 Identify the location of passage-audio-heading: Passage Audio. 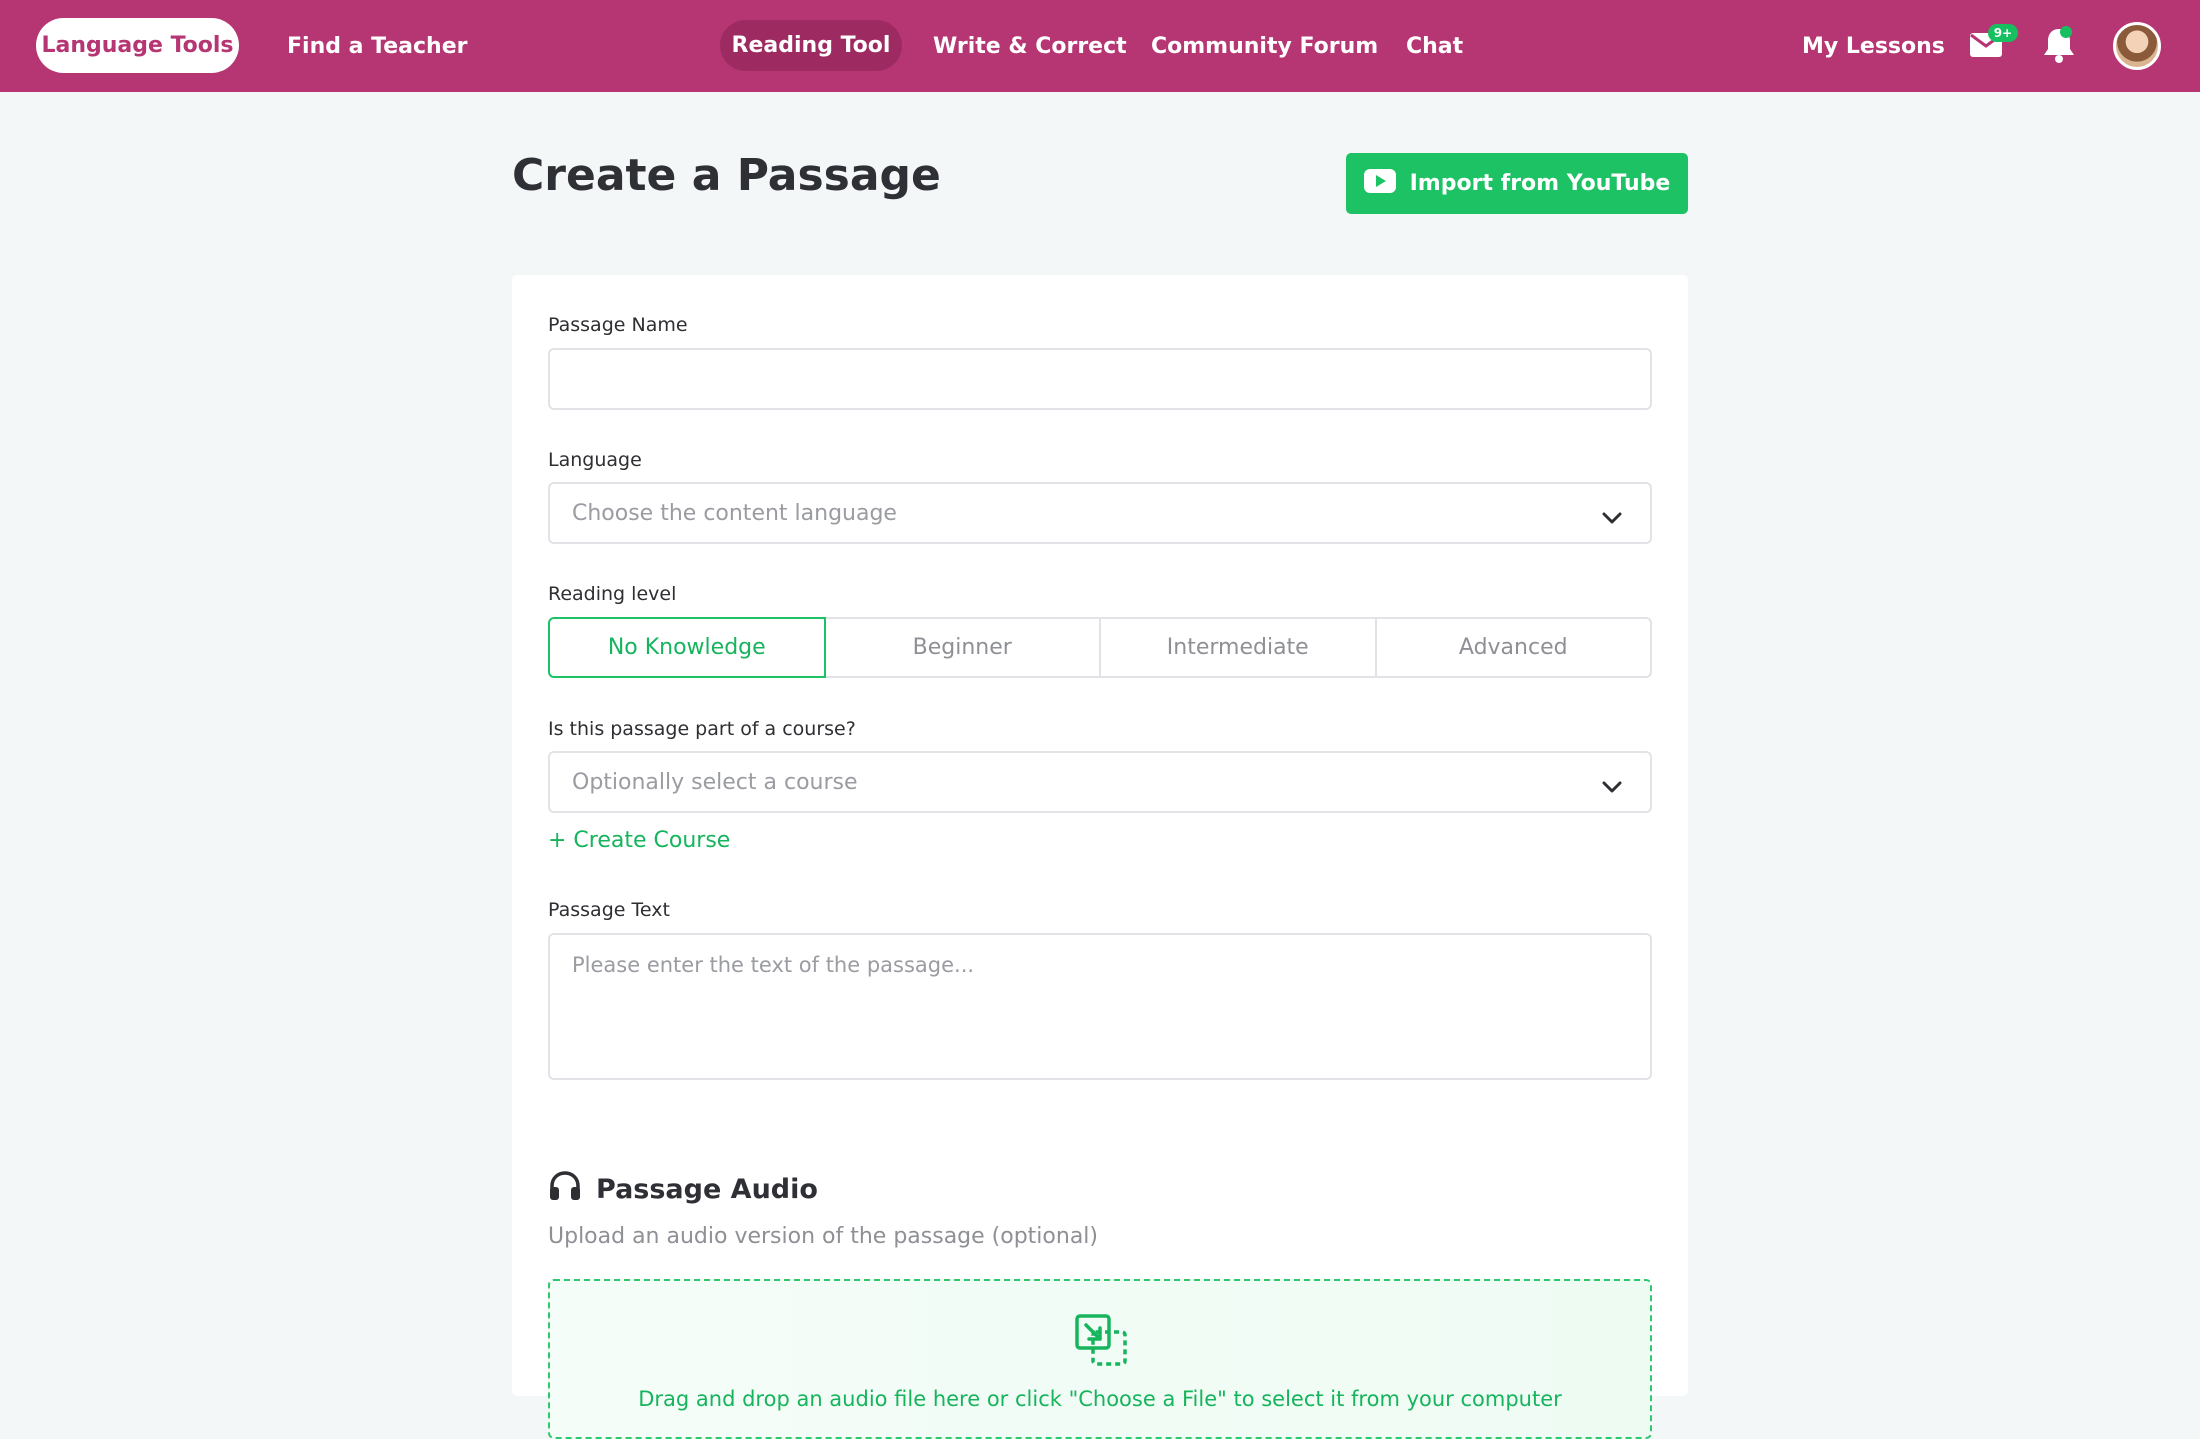
(683, 1189).